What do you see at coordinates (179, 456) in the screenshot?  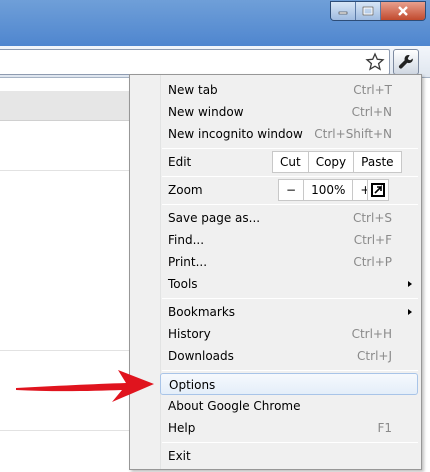 I see `menu-item-label: Exit` at bounding box center [179, 456].